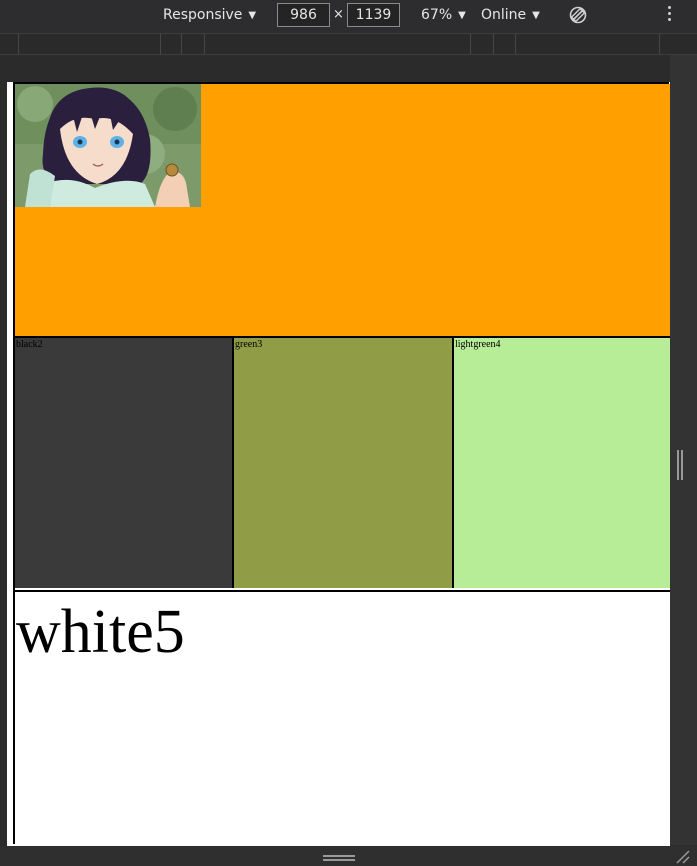 The image size is (697, 866). I want to click on right-resize-gutter, so click(683, 450).